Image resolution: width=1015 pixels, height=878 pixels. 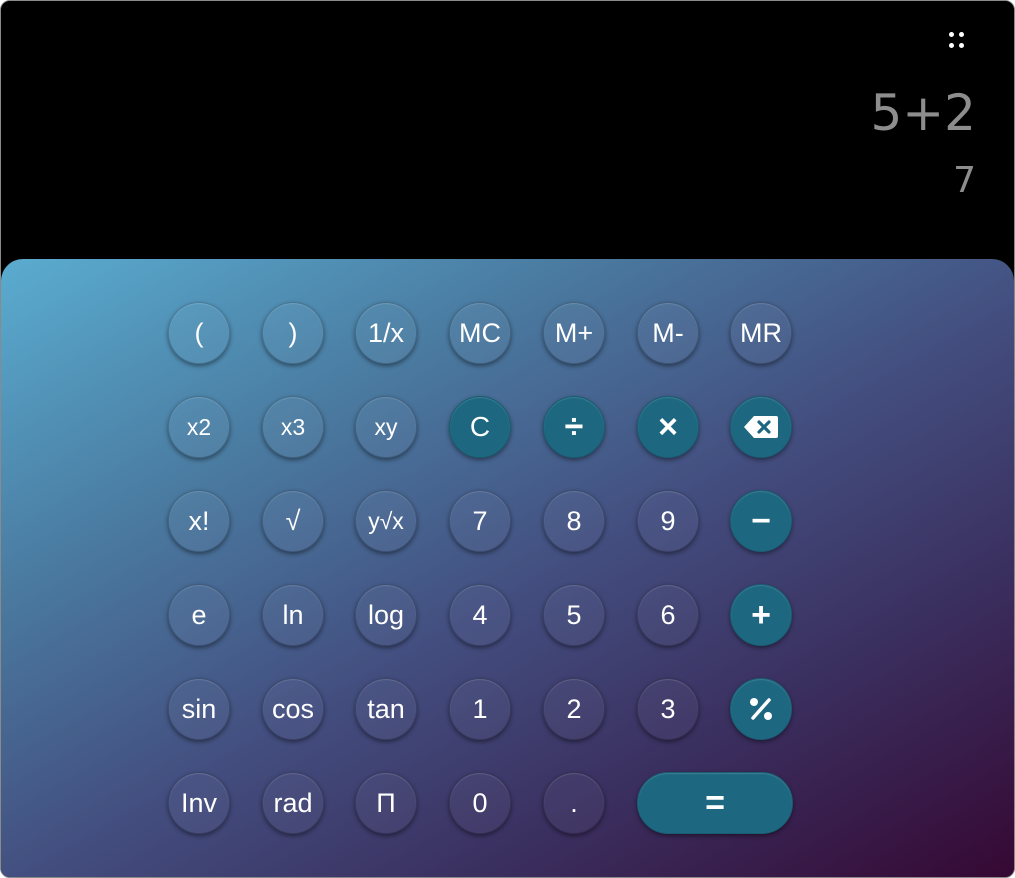 I want to click on equals-button: =, so click(x=715, y=803).